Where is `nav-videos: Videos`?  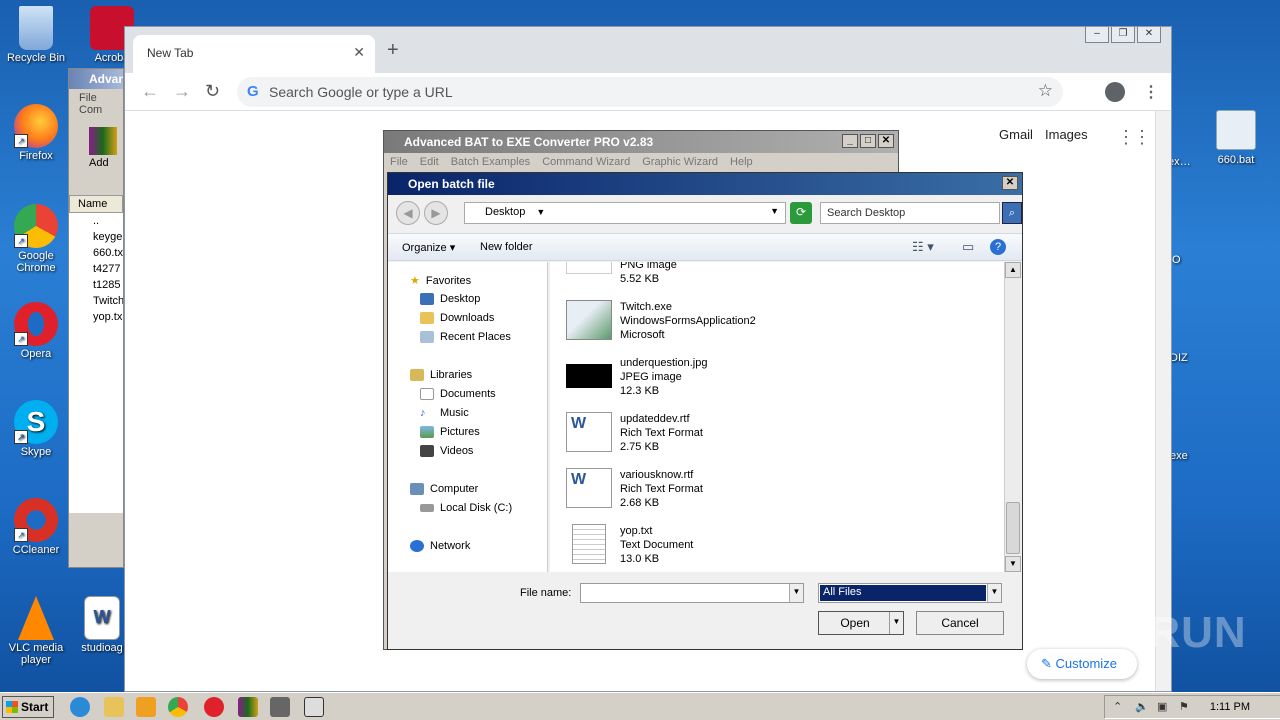 nav-videos: Videos is located at coordinates (446, 451).